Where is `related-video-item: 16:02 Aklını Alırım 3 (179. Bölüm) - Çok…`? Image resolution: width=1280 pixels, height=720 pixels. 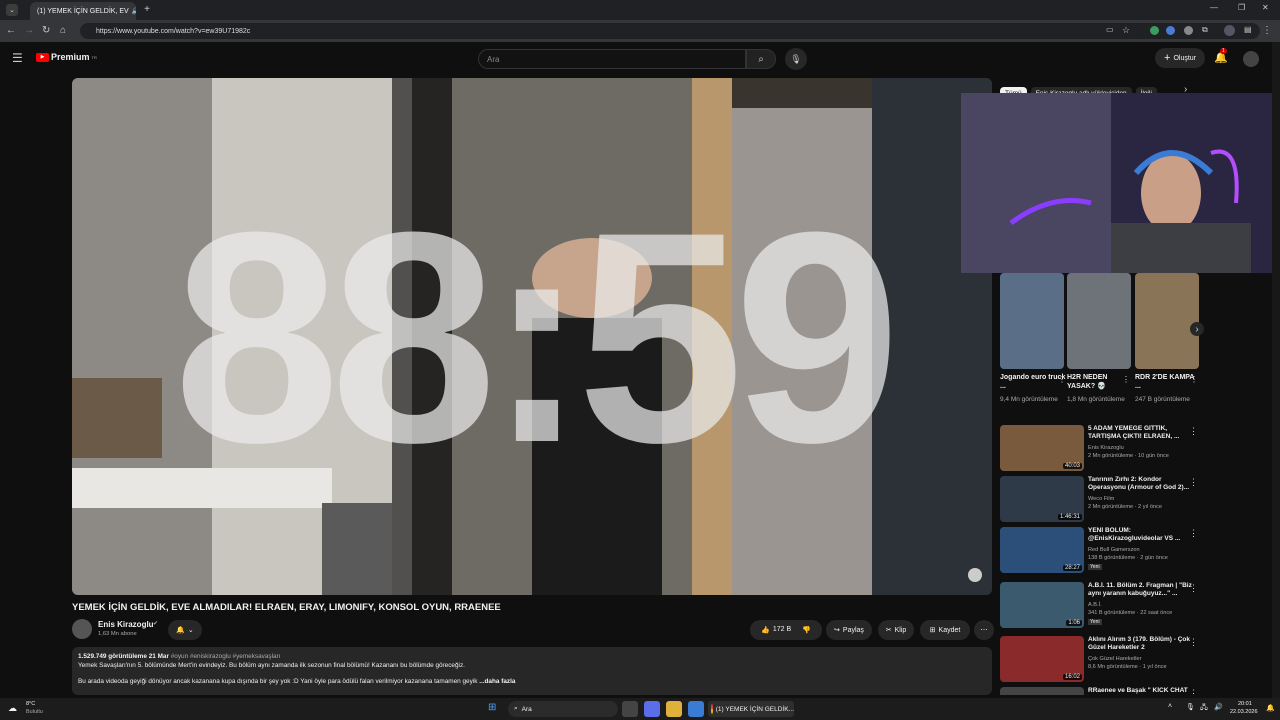 related-video-item: 16:02 Aklını Alırım 3 (179. Bölüm) - Çok… is located at coordinates (1100, 661).